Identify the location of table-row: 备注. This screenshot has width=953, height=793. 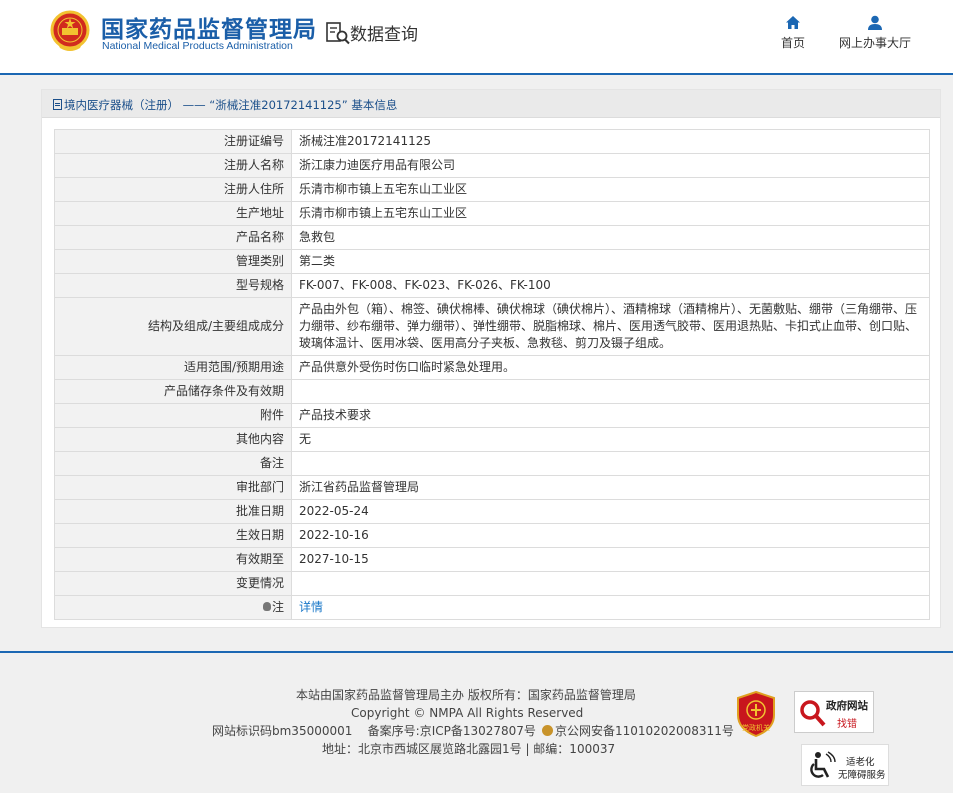
(492, 463).